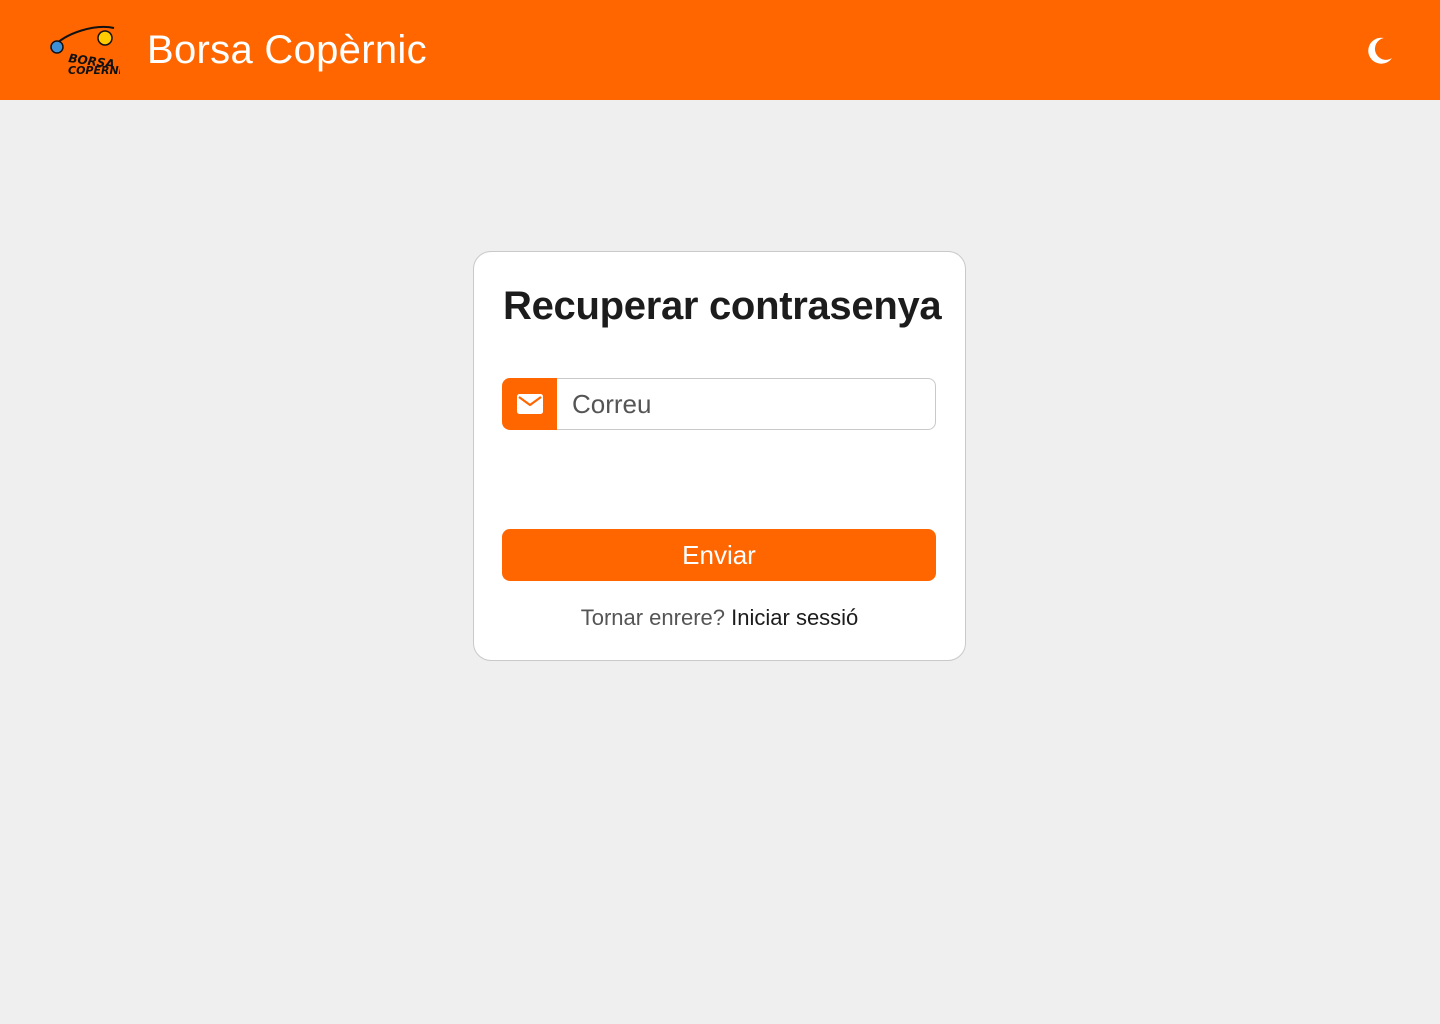 The image size is (1440, 1024). What do you see at coordinates (746, 404) in the screenshot?
I see `email-field` at bounding box center [746, 404].